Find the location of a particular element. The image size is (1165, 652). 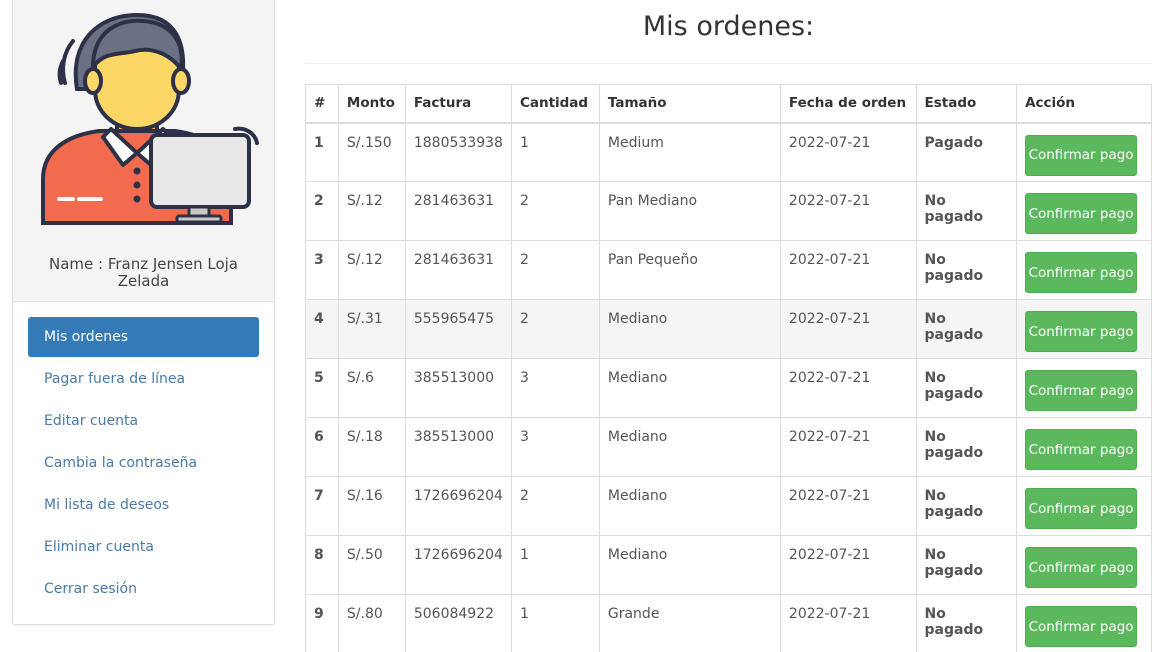

order-amount: S/.16 is located at coordinates (371, 506).